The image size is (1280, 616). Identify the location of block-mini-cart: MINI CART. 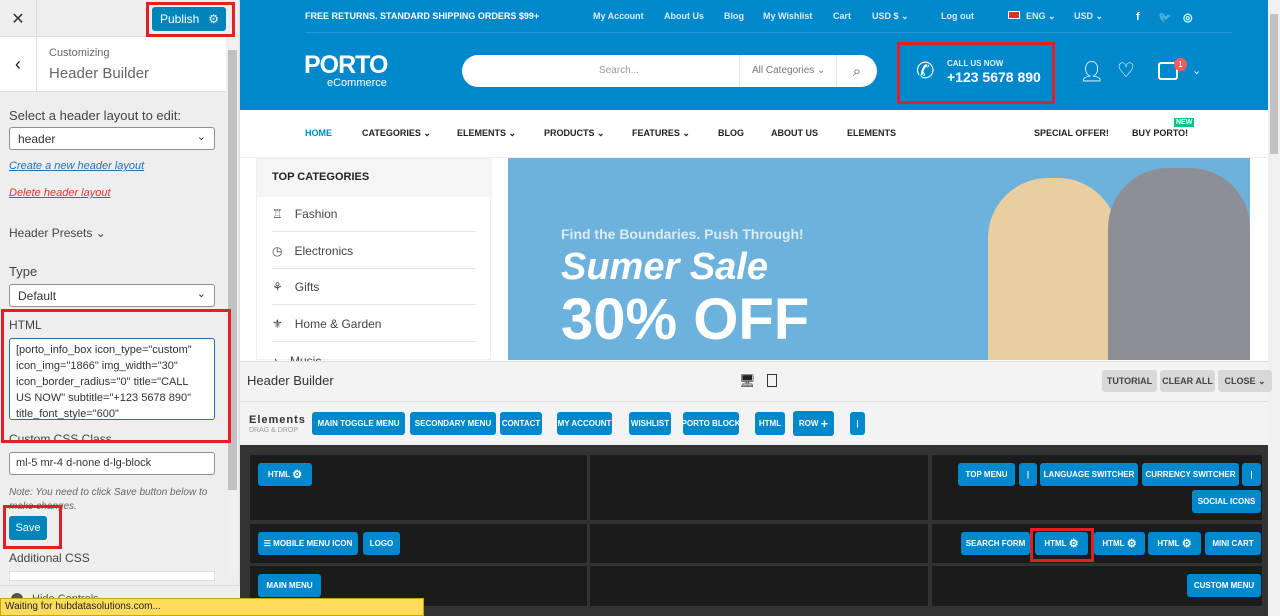
(1233, 543).